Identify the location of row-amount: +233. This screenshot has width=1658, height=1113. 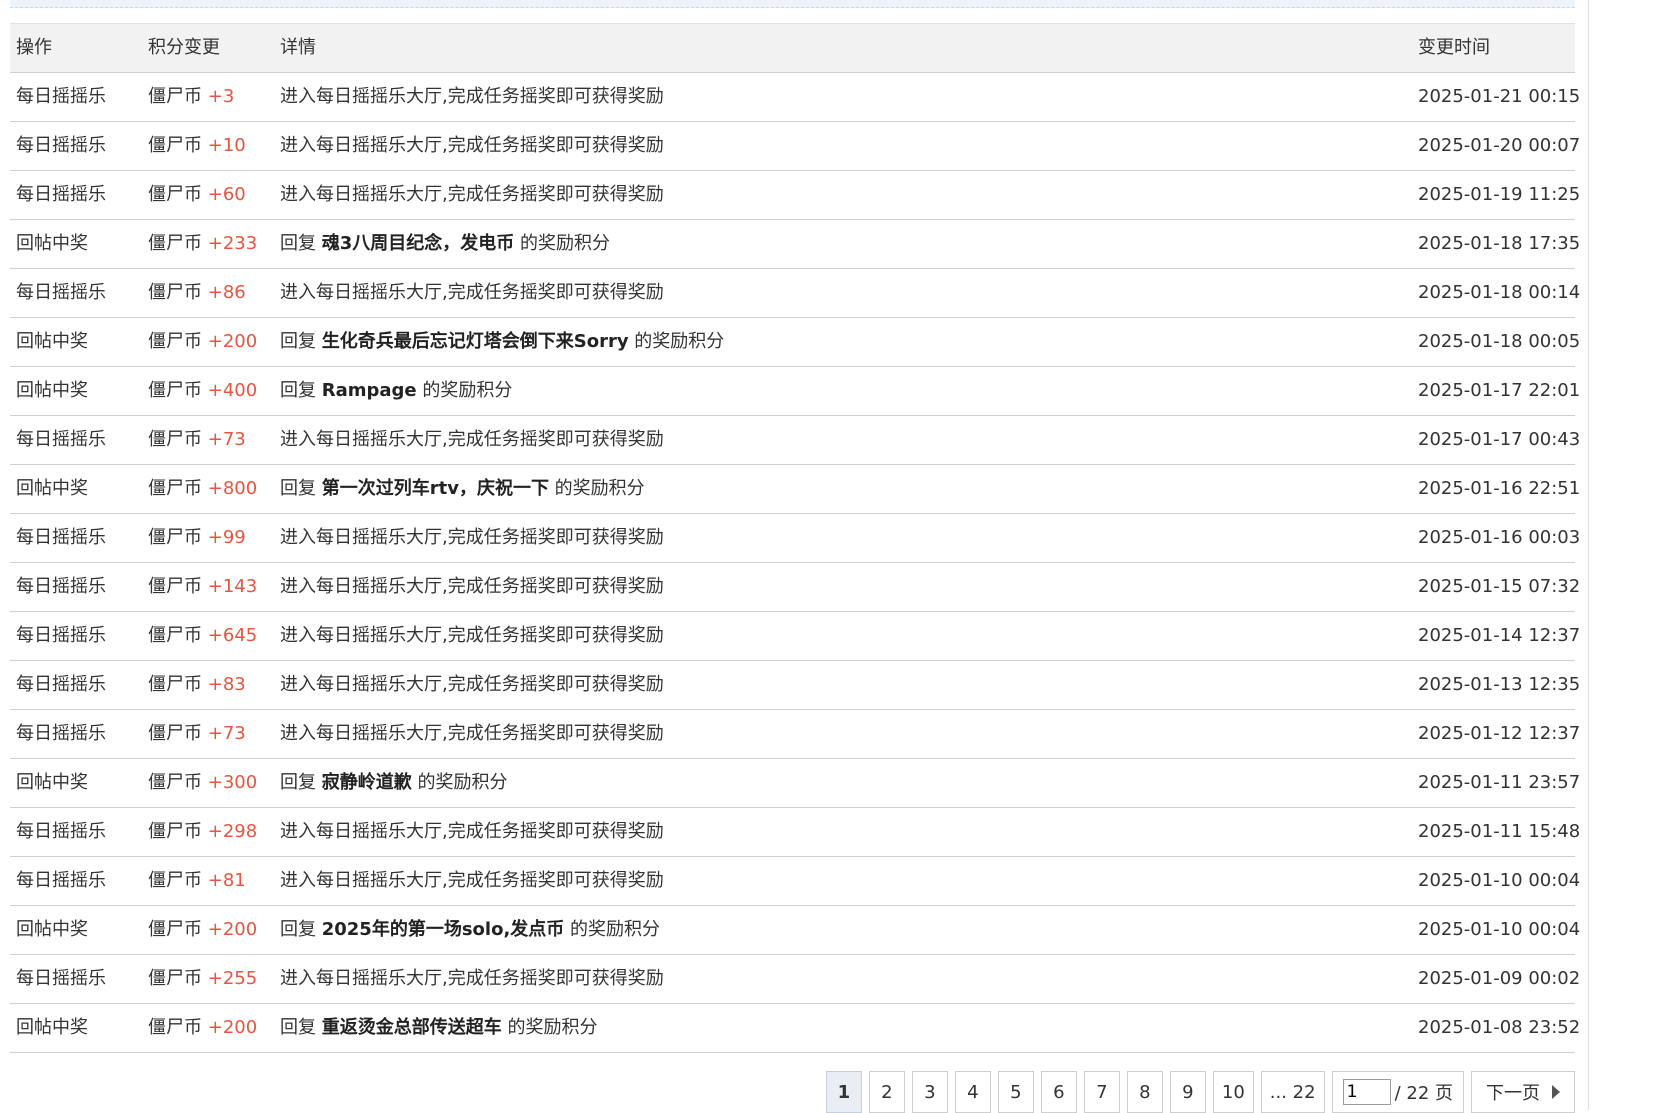
(232, 243).